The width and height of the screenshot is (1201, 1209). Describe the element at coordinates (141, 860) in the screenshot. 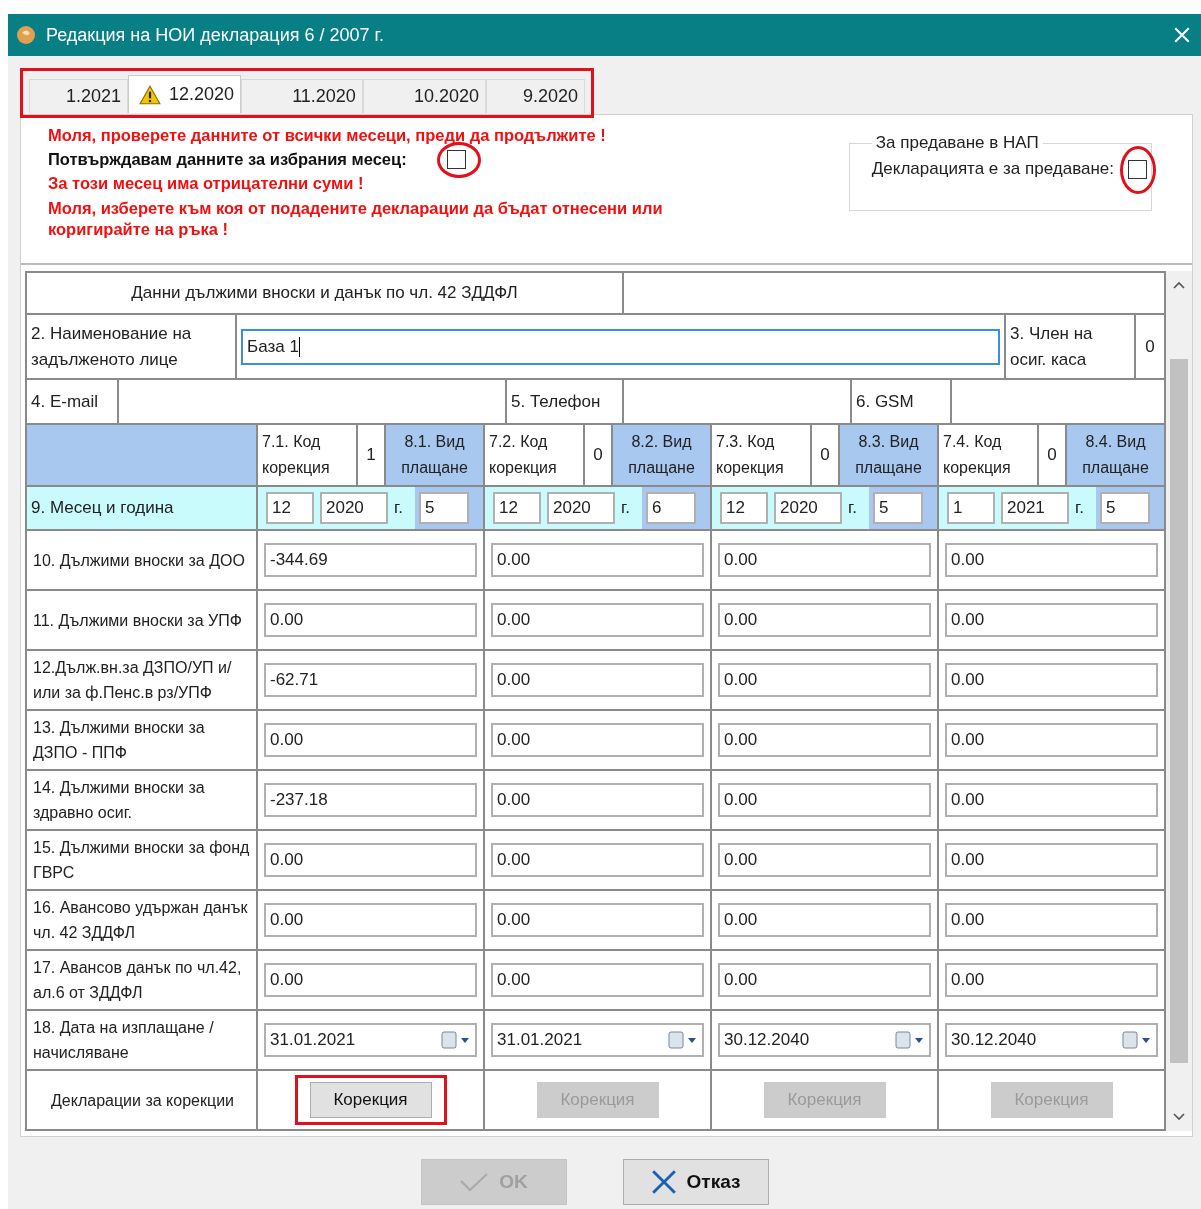

I see `row-label: 15. Дължими вноски за фонд ГВРС` at that location.